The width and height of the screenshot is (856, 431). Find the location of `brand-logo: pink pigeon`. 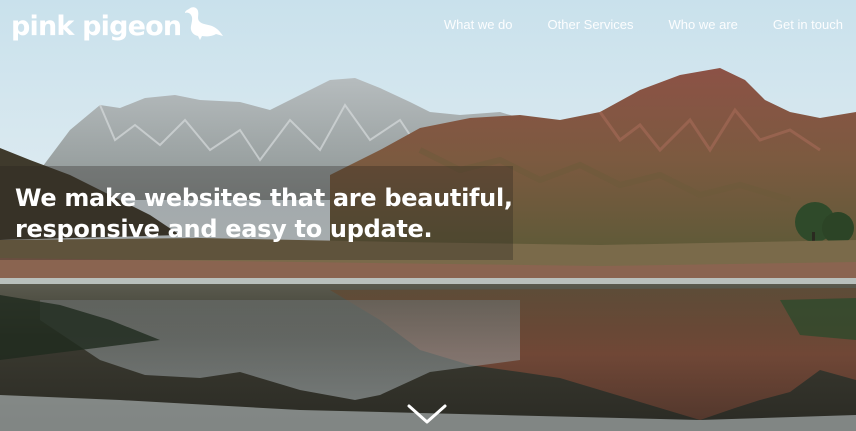

brand-logo: pink pigeon is located at coordinates (118, 26).